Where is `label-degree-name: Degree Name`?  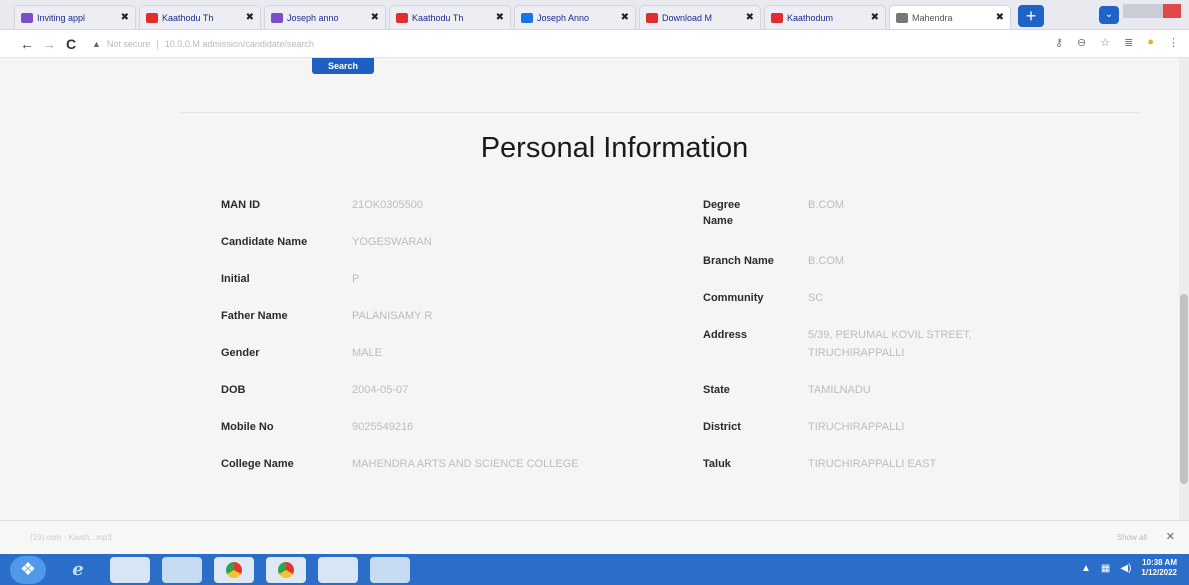 label-degree-name: Degree Name is located at coordinates (722, 213).